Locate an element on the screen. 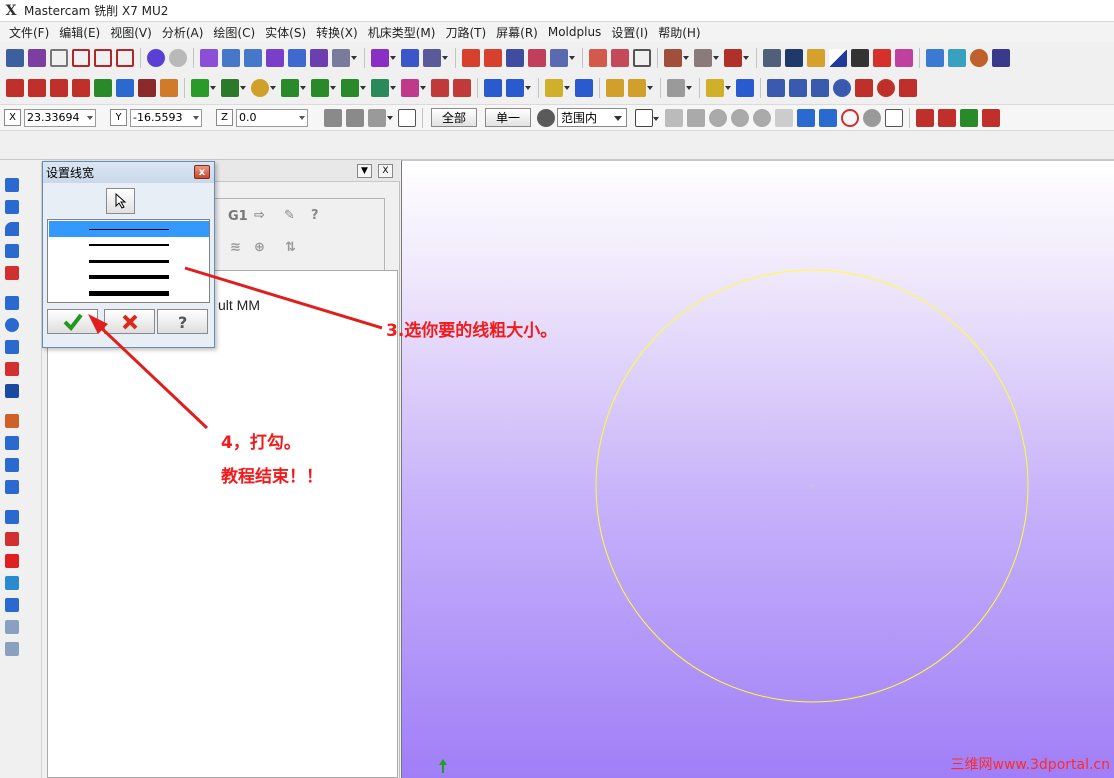 This screenshot has width=1114, height=778. cube-icon is located at coordinates (410, 58).